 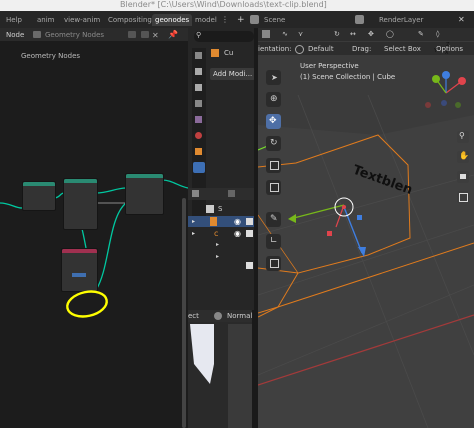 What do you see at coordinates (448, 45) in the screenshot?
I see `gizmo-z-label: Z` at bounding box center [448, 45].